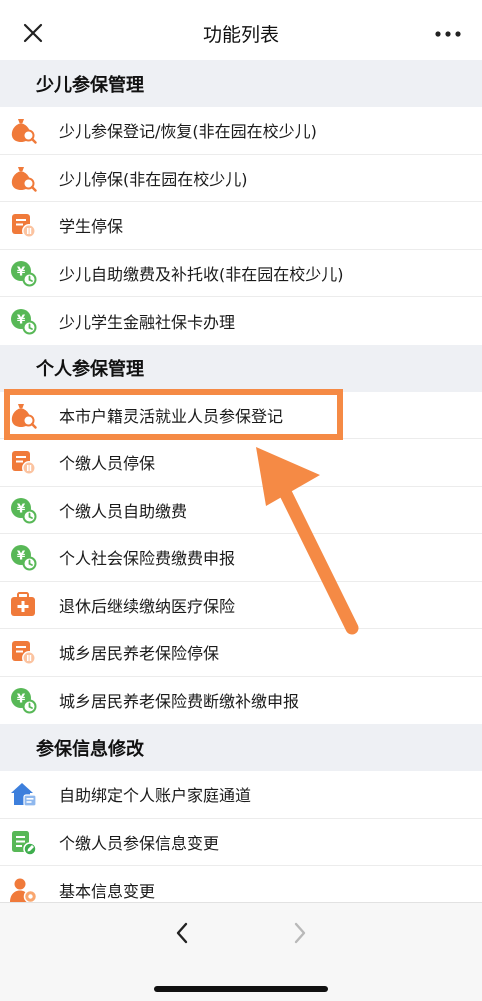 The height and width of the screenshot is (1001, 482). I want to click on section-header: 个人参保管理, so click(241, 368).